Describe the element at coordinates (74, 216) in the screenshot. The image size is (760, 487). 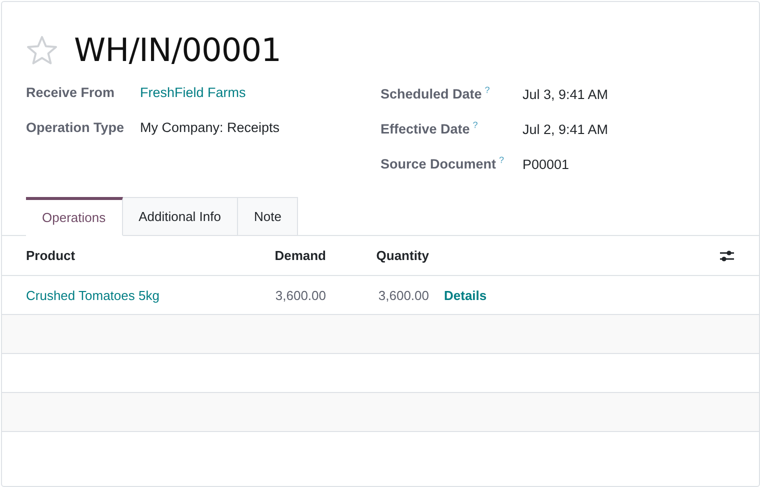
I see `tab: Operations` at that location.